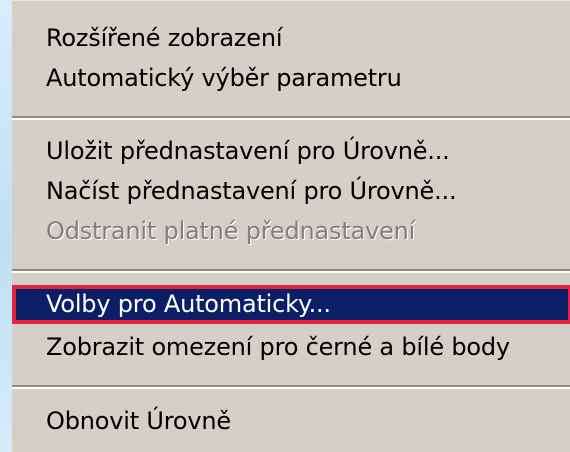 Image resolution: width=570 pixels, height=452 pixels. Describe the element at coordinates (231, 231) in the screenshot. I see `menu-item-label: Odstranit platné přednastavení` at that location.